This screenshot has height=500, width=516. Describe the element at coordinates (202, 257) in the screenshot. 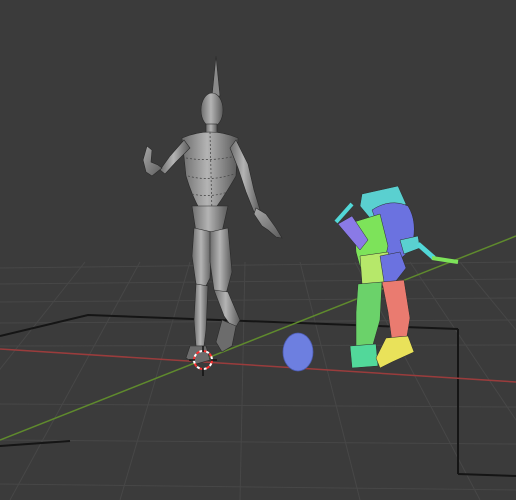

I see `figure-left-thigh` at that location.